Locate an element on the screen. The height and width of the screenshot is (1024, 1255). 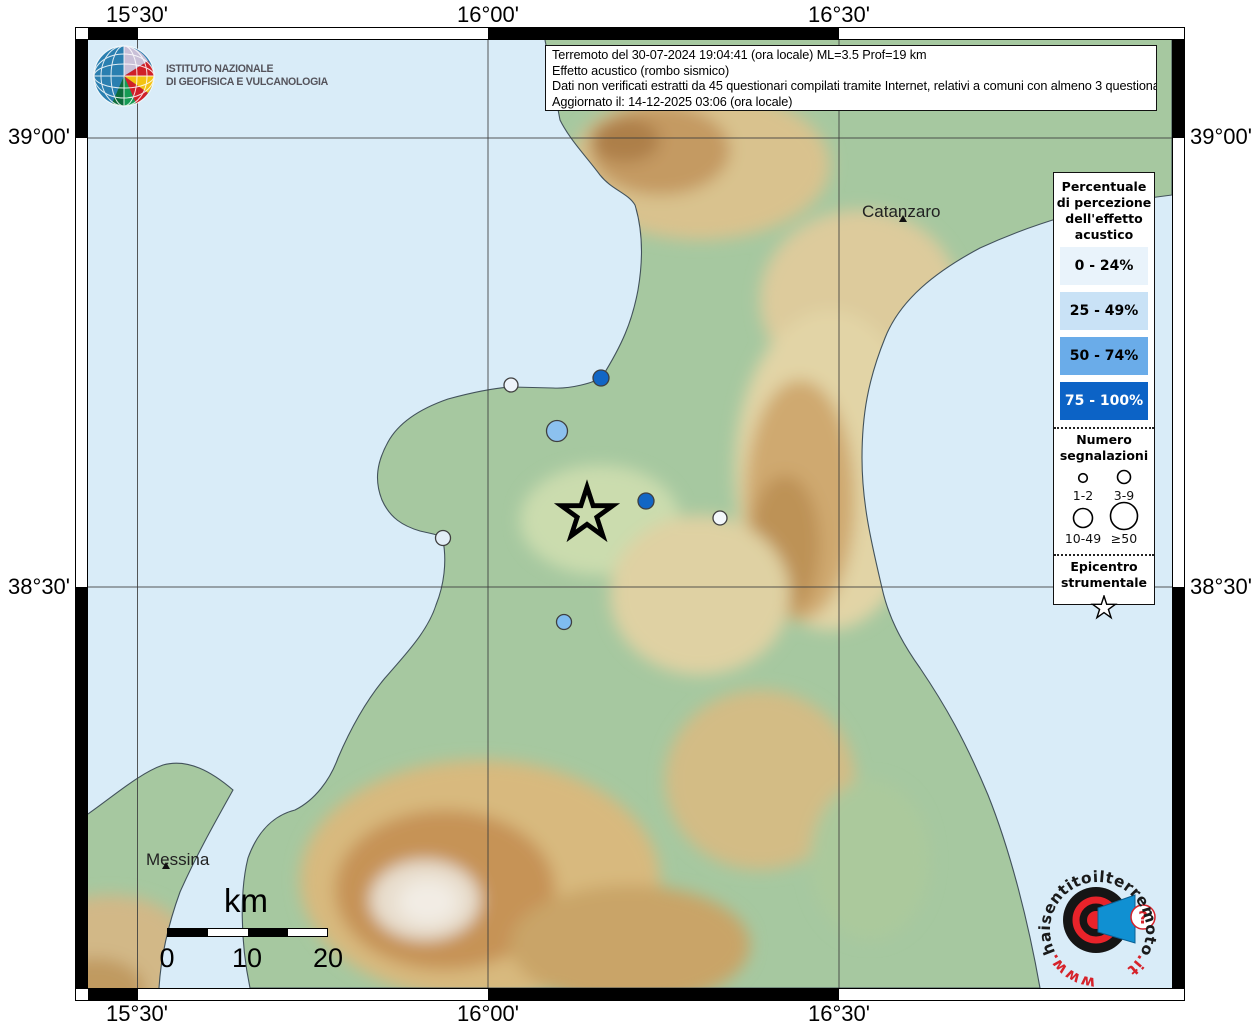
legend-class-swatch: 50 - 74% is located at coordinates (1104, 356).